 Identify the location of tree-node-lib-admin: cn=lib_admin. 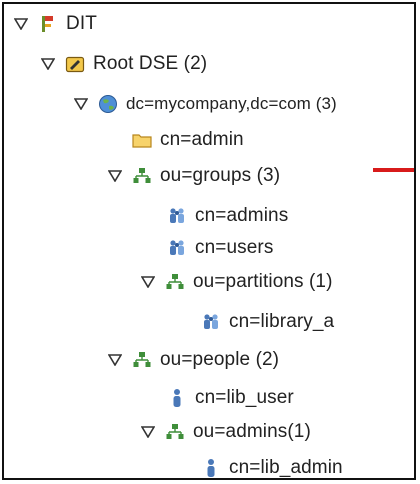
(272, 465).